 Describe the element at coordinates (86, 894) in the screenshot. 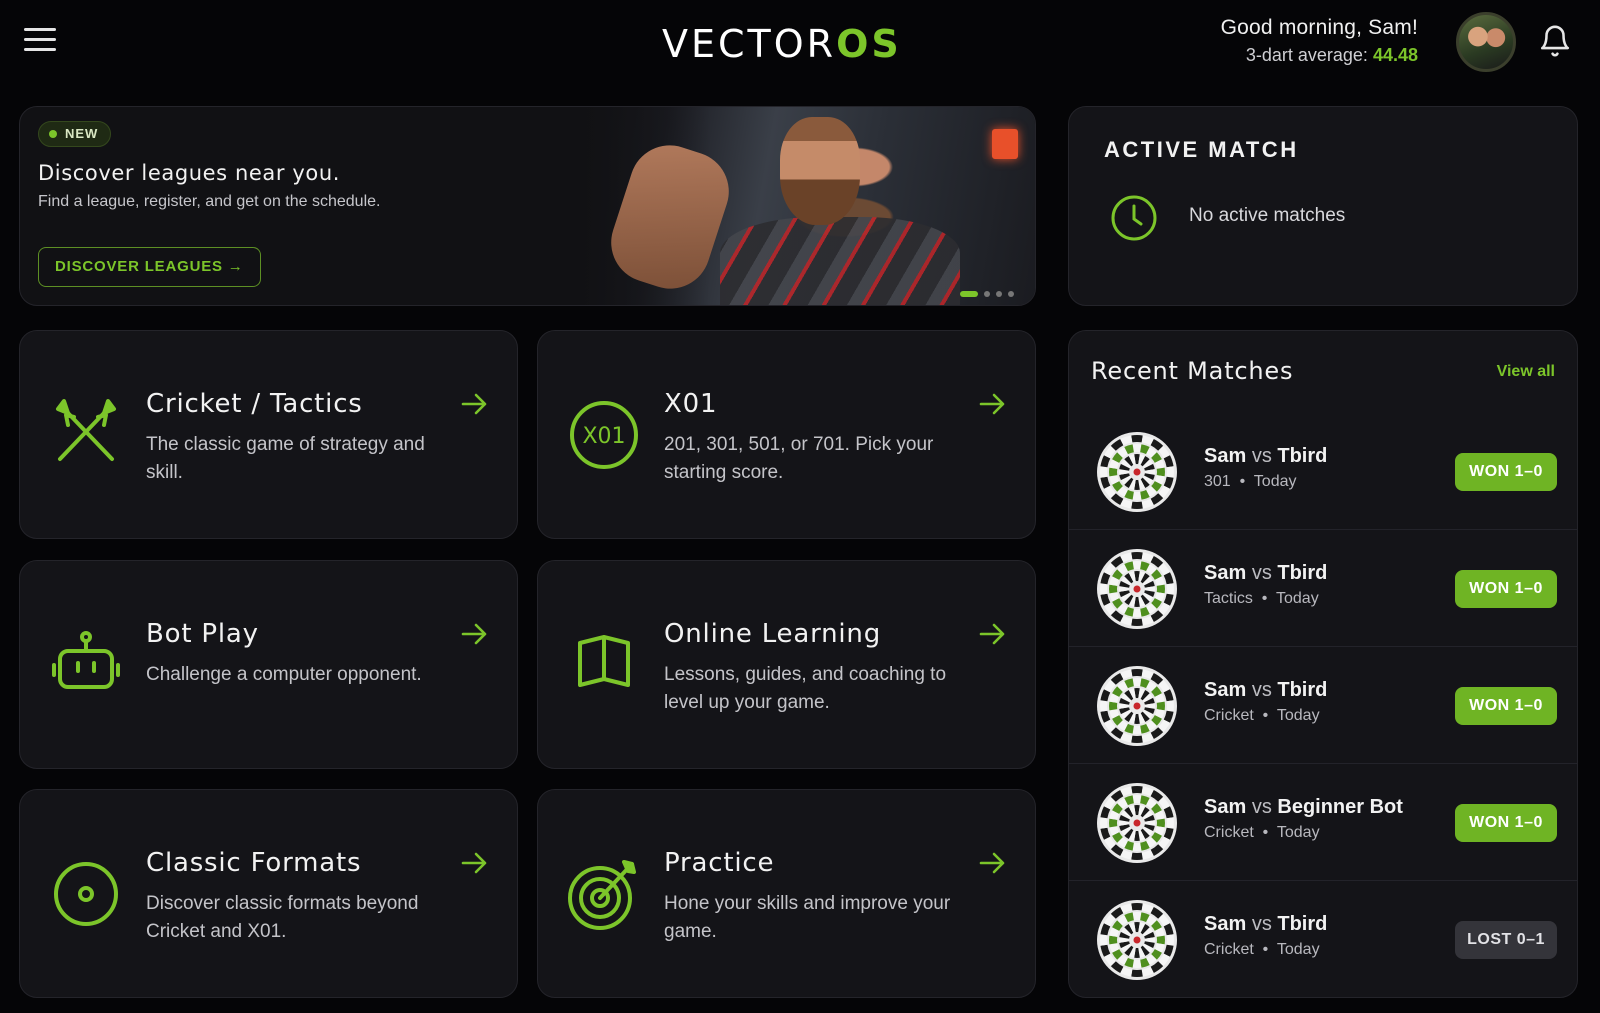

I see `target-circle-icon` at that location.